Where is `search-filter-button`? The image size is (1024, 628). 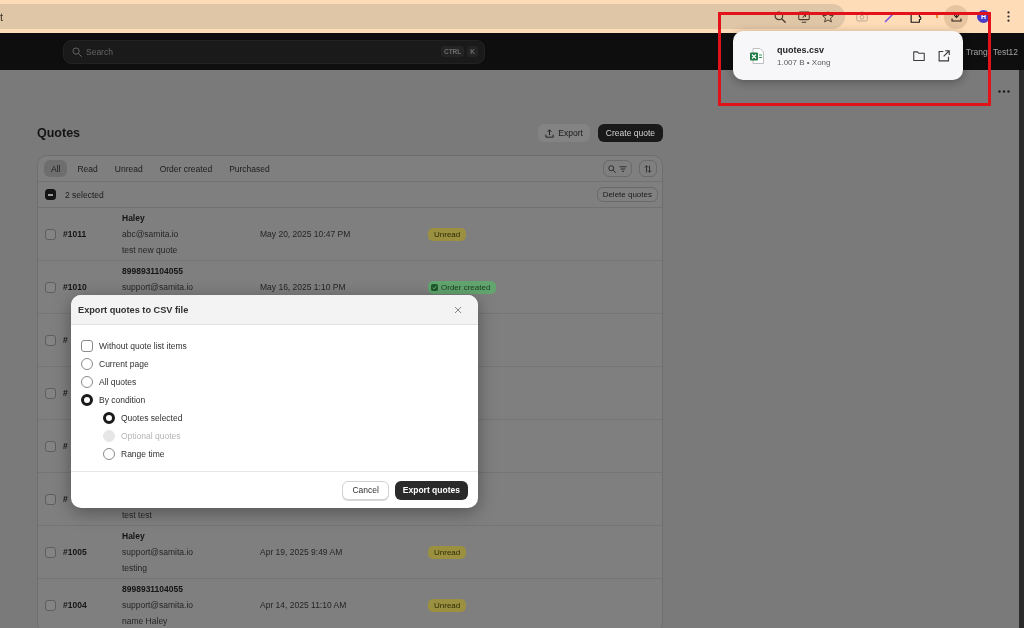
search-filter-button is located at coordinates (617, 168).